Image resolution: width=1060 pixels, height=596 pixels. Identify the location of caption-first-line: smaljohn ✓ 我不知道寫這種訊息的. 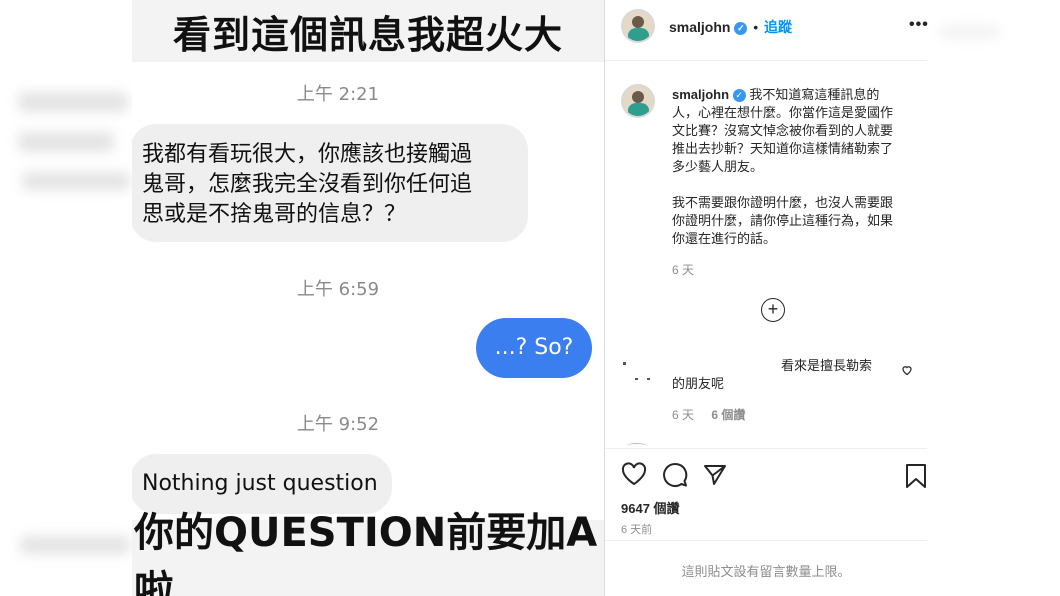
(794, 95).